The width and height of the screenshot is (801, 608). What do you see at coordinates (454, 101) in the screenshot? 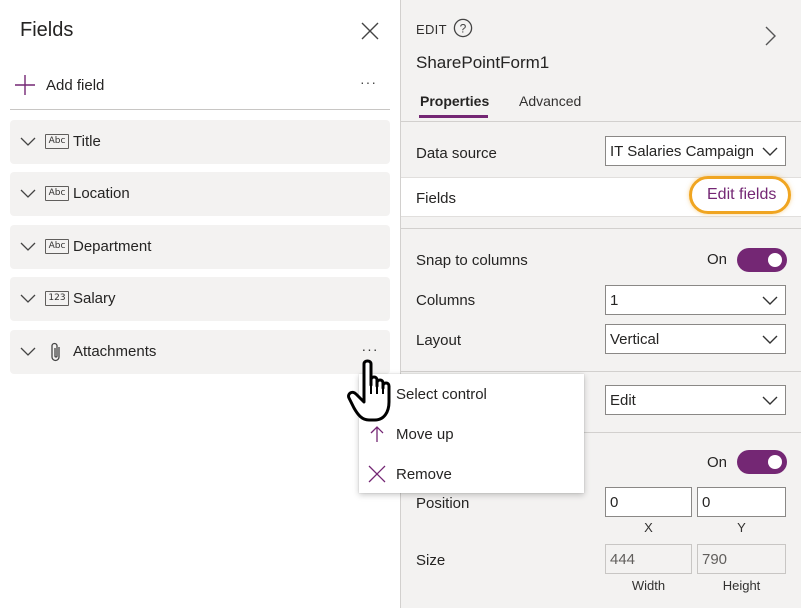
I see `tab-properties: Properties` at bounding box center [454, 101].